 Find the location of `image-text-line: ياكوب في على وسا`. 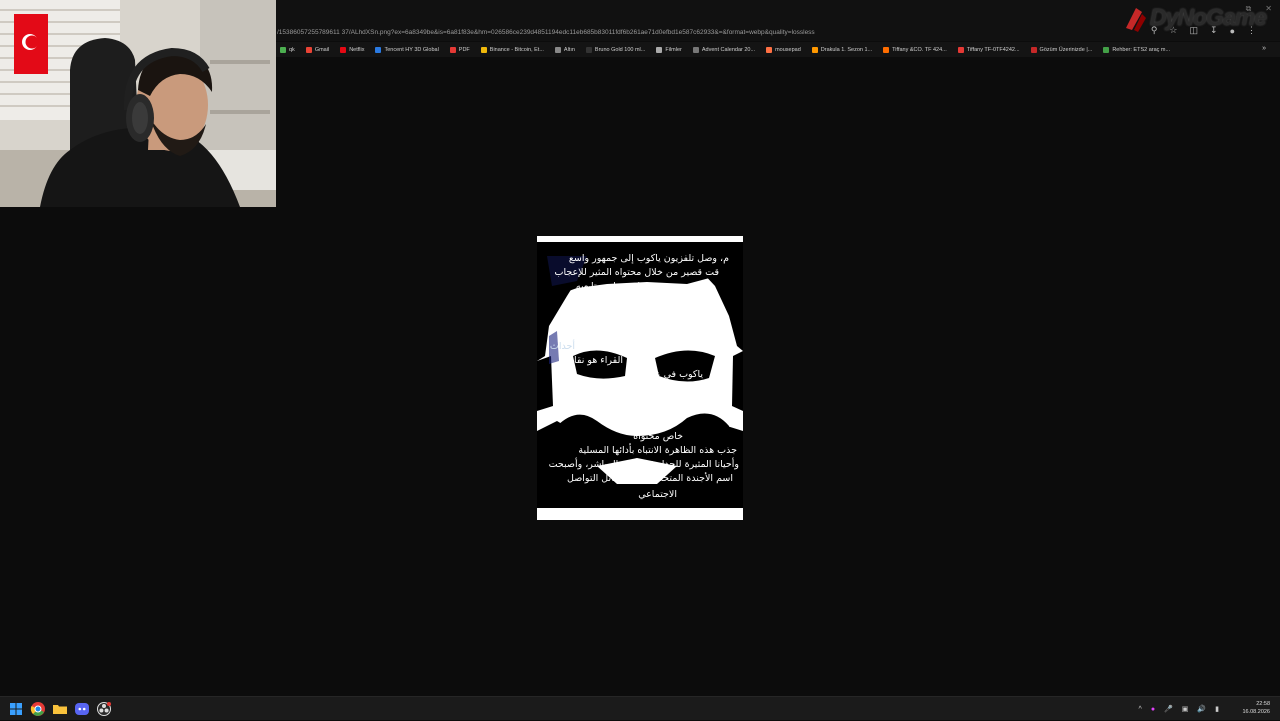

image-text-line: ياكوب في على وسا is located at coordinates (664, 374).